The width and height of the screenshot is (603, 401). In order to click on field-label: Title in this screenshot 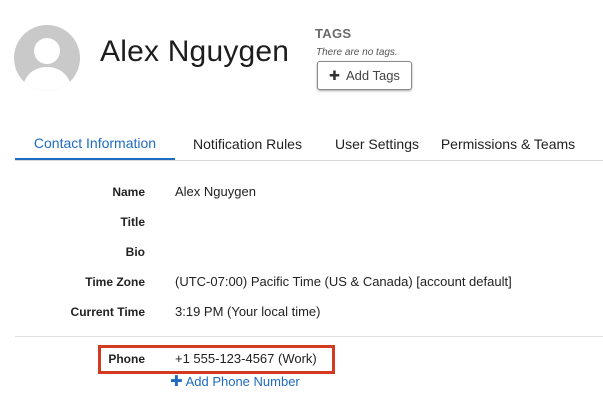, I will do `click(132, 222)`.